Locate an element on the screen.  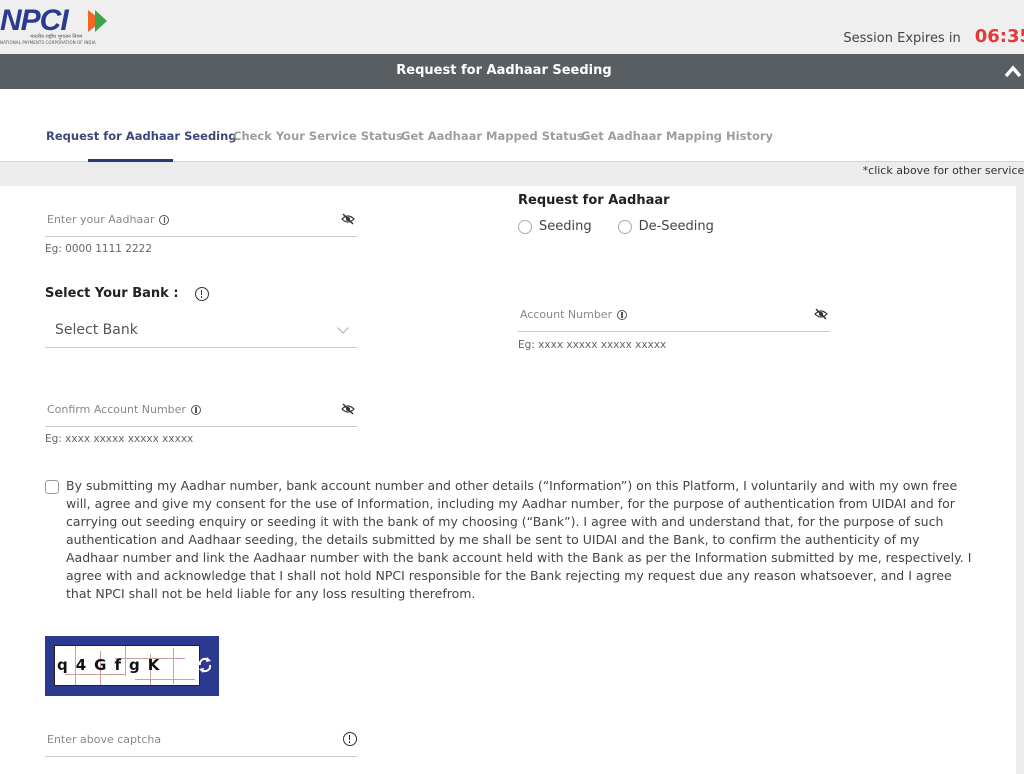
bank-select: Select Bank is located at coordinates (201, 332).